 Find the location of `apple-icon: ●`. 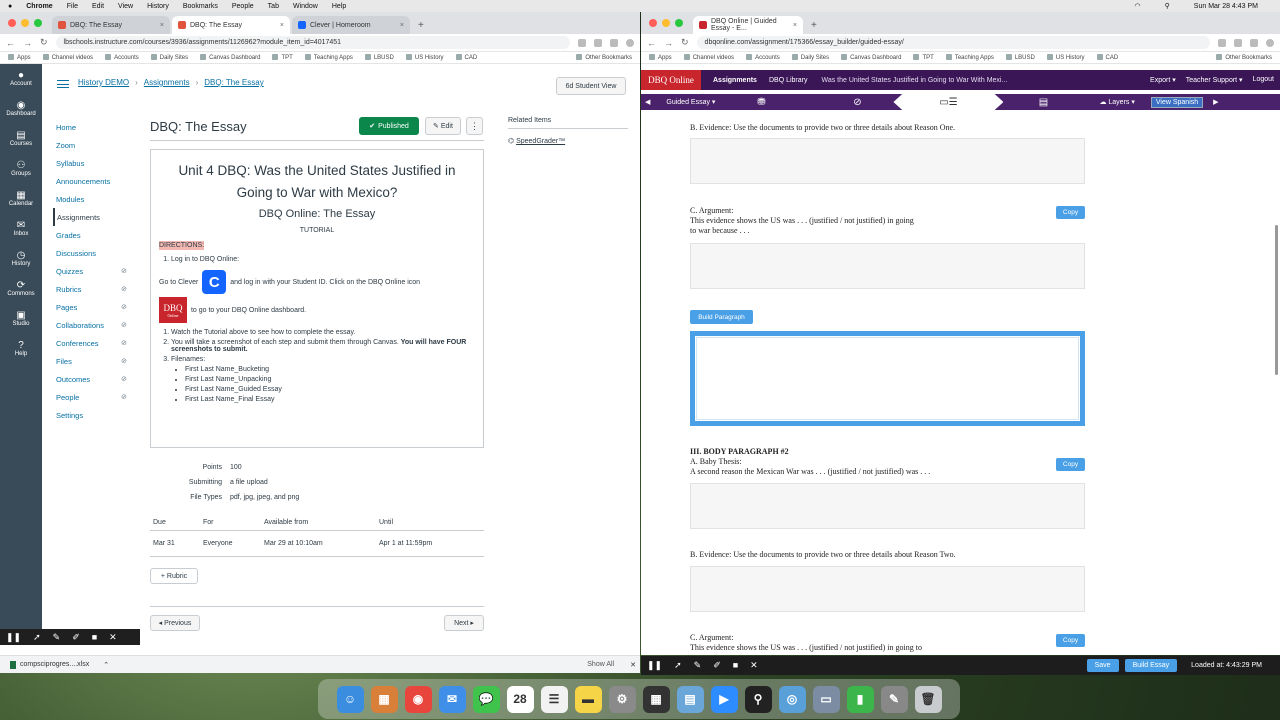

apple-icon: ● is located at coordinates (10, 6).